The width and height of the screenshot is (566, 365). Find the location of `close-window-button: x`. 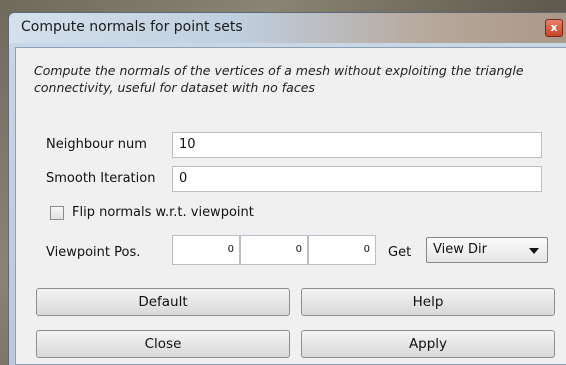

close-window-button: x is located at coordinates (554, 28).